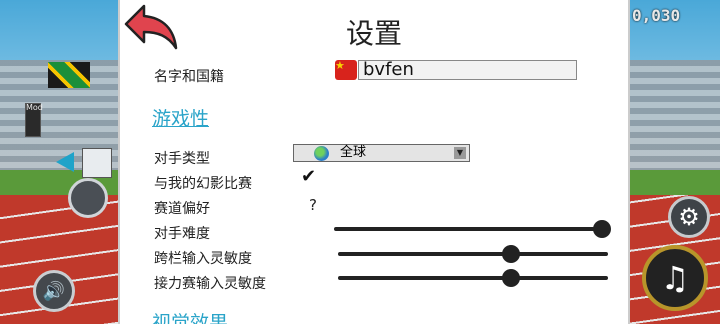  I want to click on section-gameplay: 游戏性, so click(181, 119).